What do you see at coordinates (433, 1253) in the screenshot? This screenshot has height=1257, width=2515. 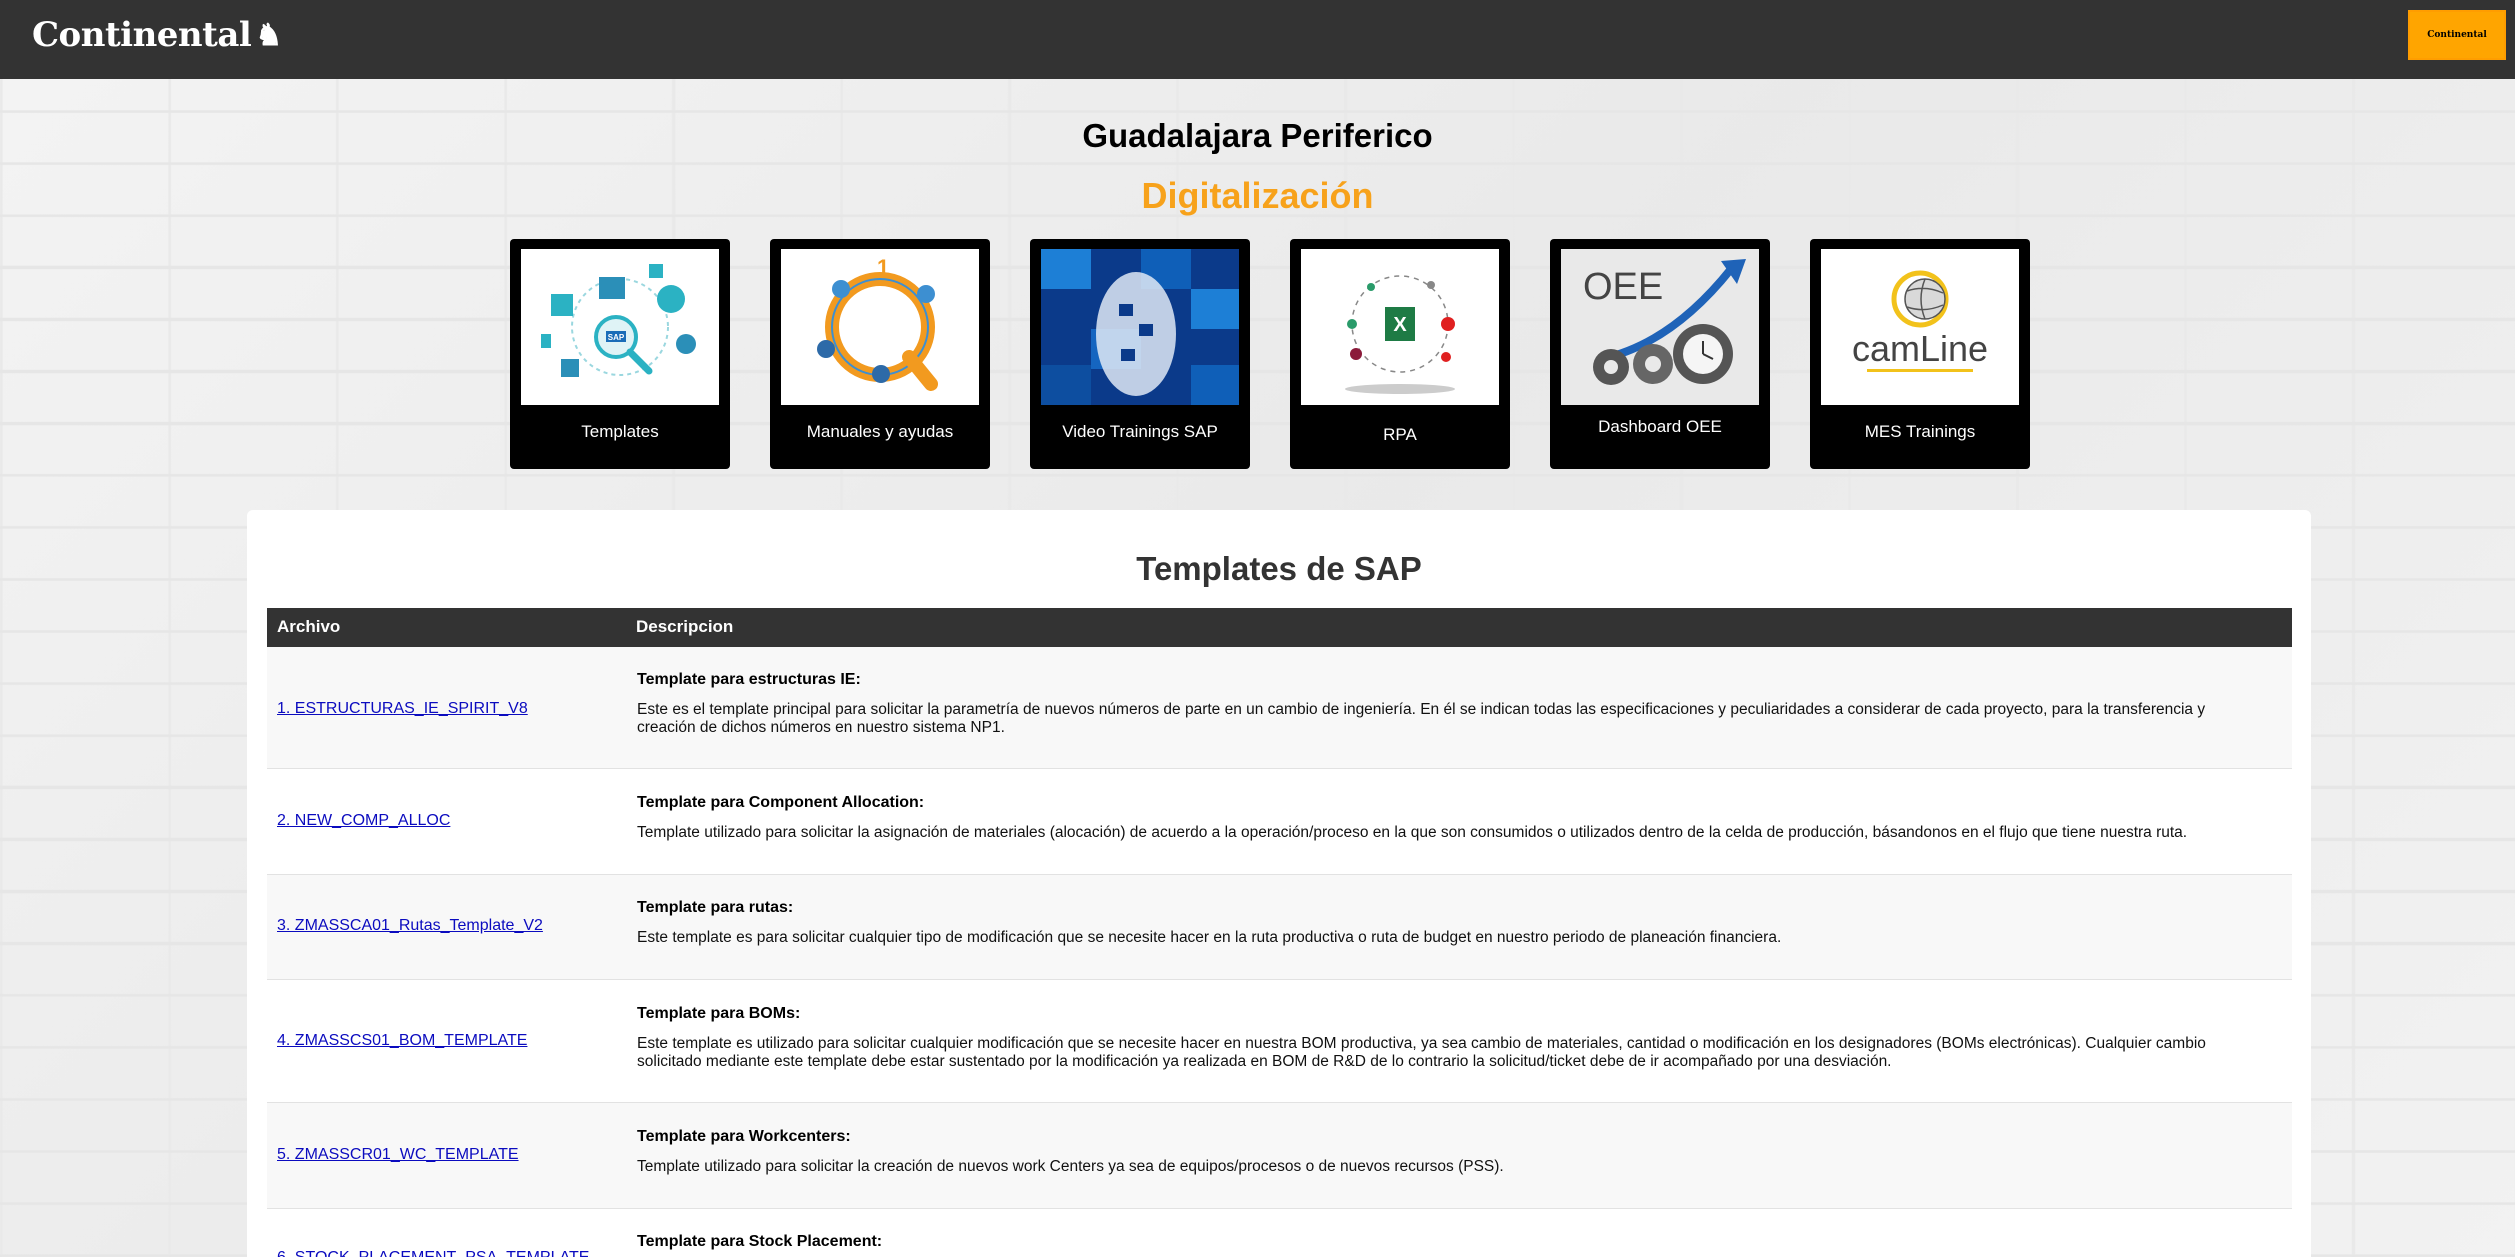 I see `file-link: 6. STOCK_PLACEMENT_PSA_TEMPLATE` at bounding box center [433, 1253].